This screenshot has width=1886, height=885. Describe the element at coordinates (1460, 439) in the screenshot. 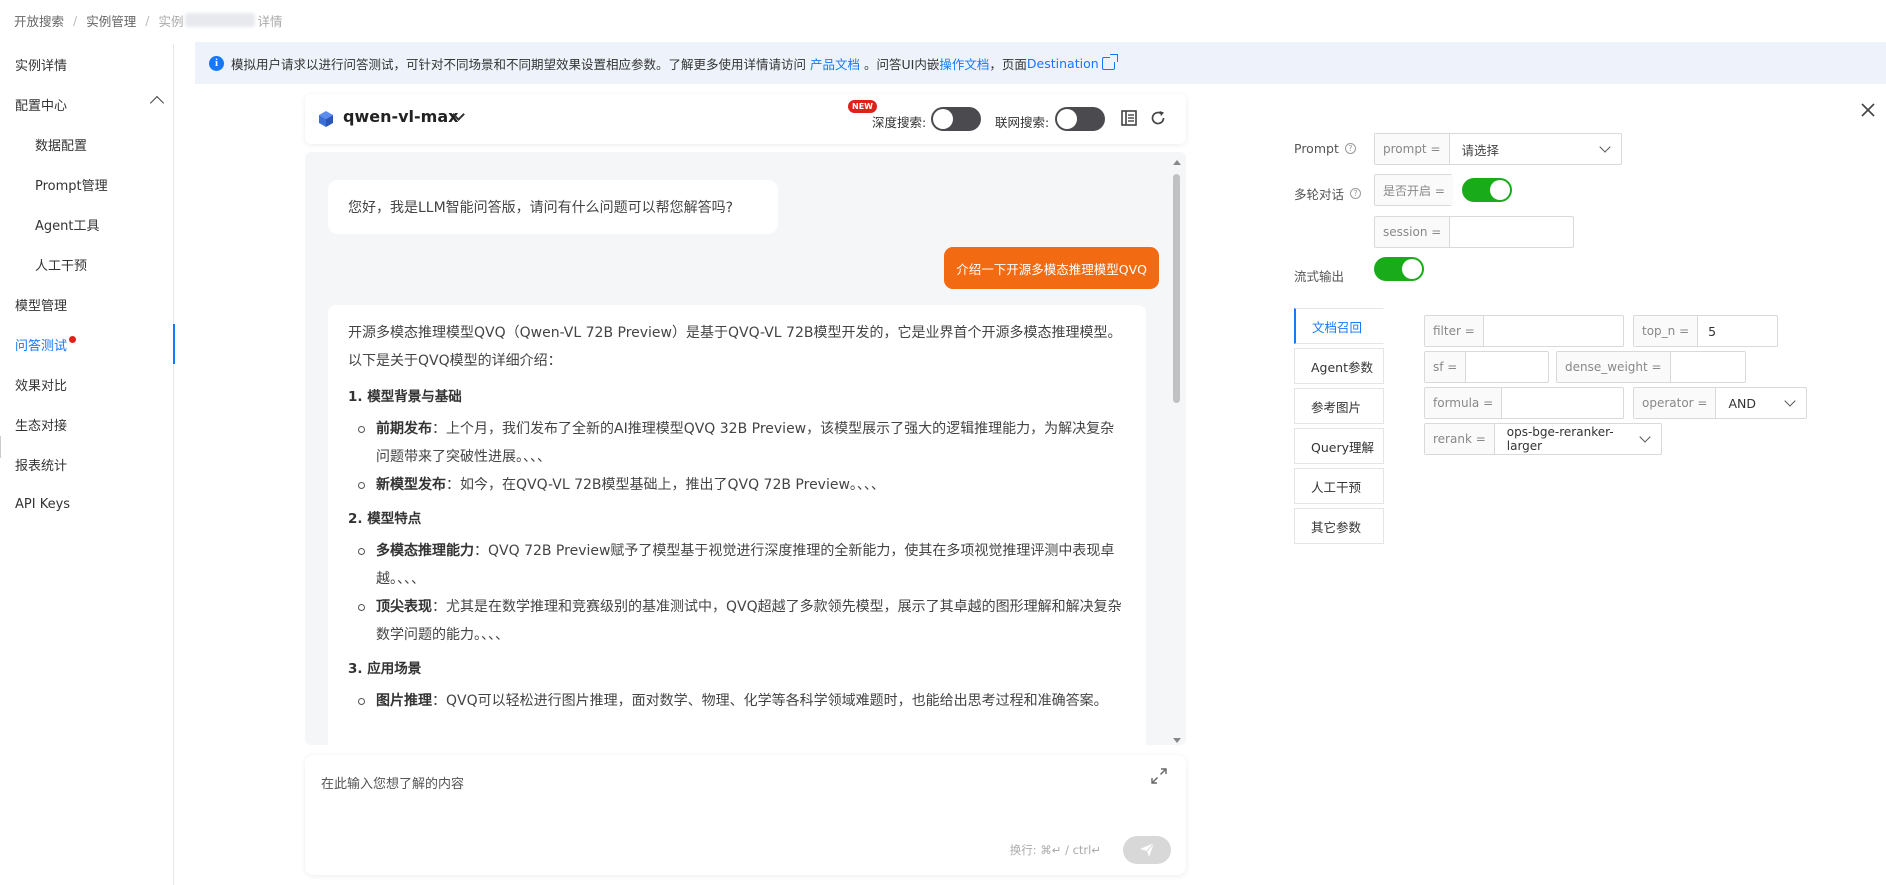

I see `rerank-prefix: rerank =` at that location.